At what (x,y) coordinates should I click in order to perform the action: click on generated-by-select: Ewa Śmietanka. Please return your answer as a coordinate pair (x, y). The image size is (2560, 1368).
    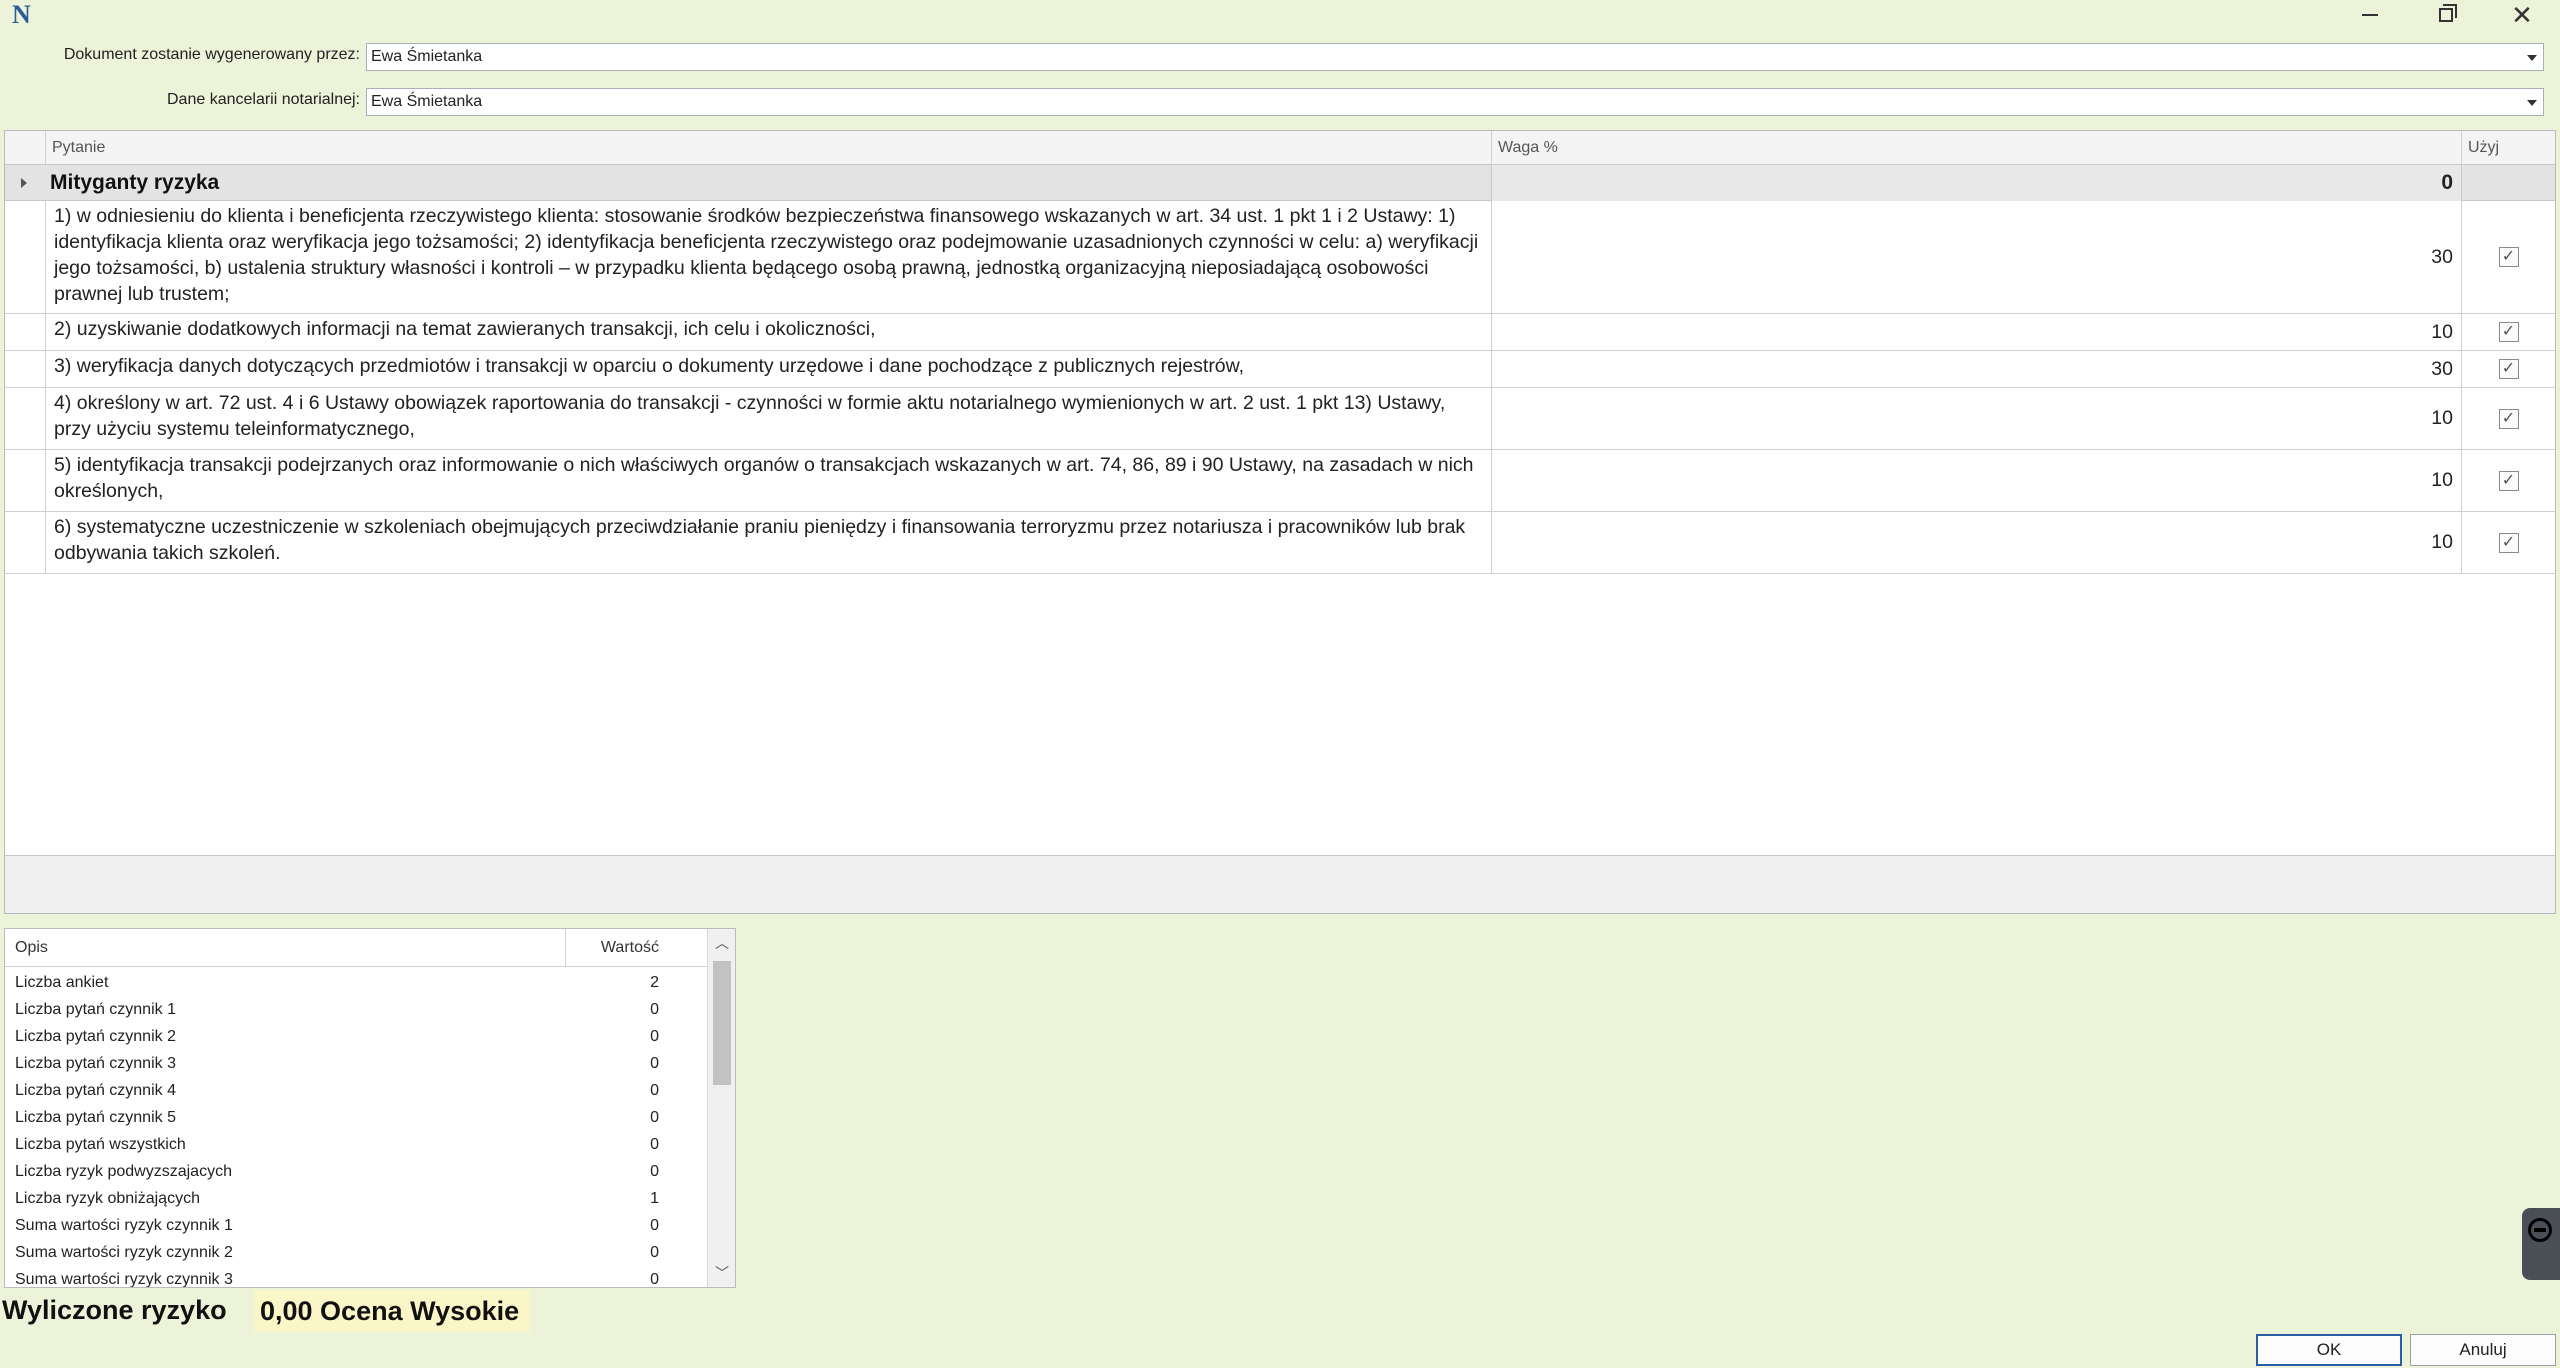
    Looking at the image, I should click on (1455, 57).